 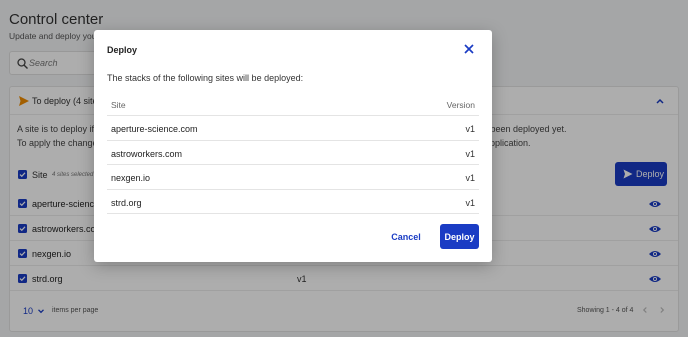 I want to click on cancel-button: Cancel, so click(x=406, y=237).